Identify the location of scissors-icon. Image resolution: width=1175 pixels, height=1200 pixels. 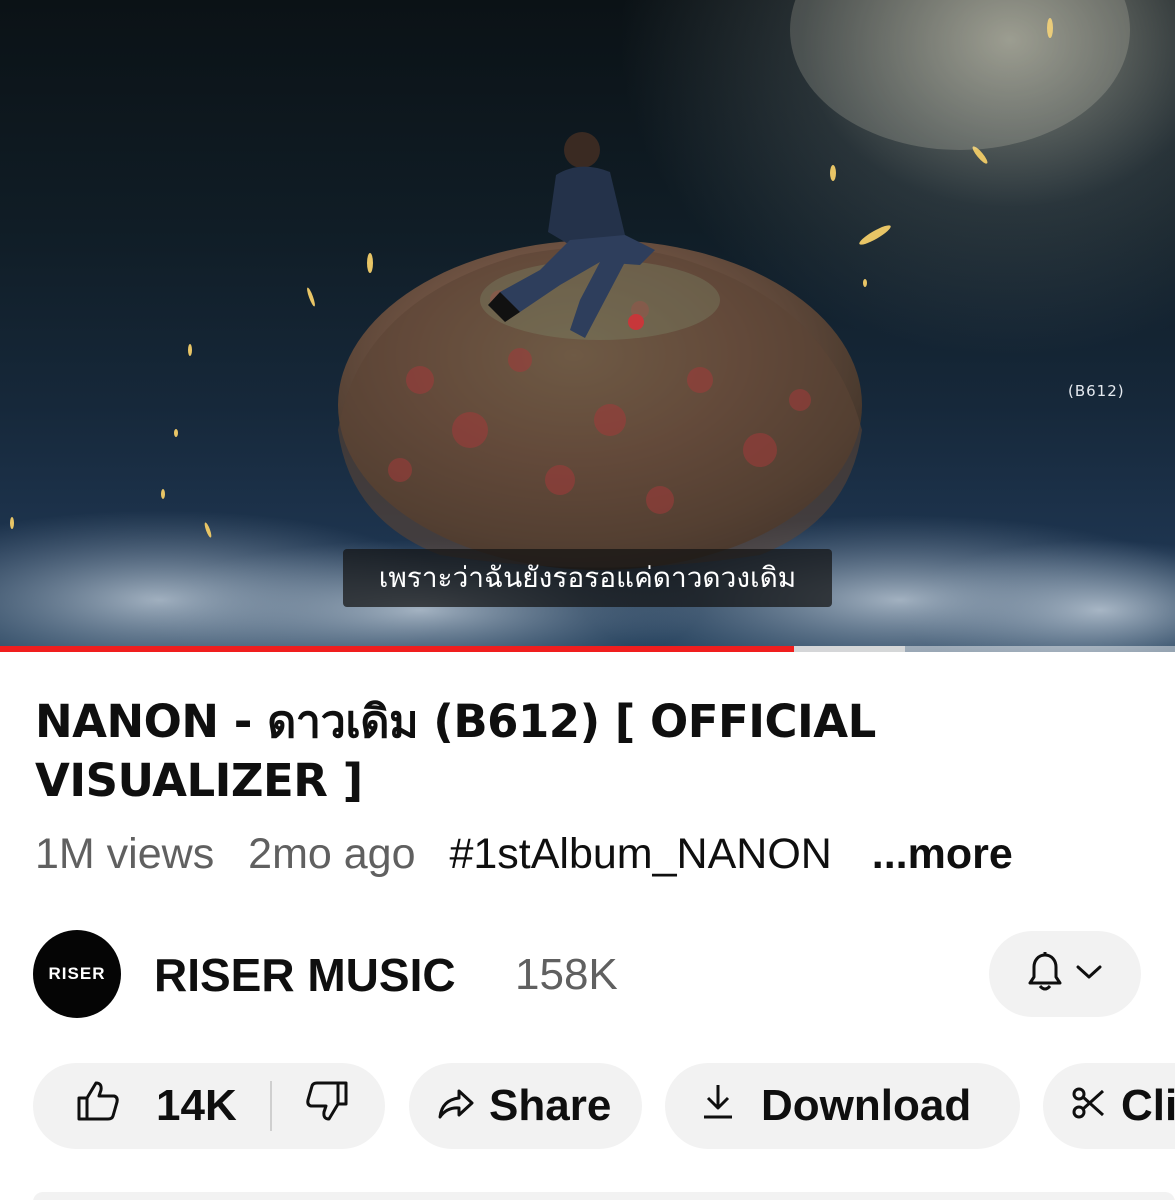
(1088, 1106).